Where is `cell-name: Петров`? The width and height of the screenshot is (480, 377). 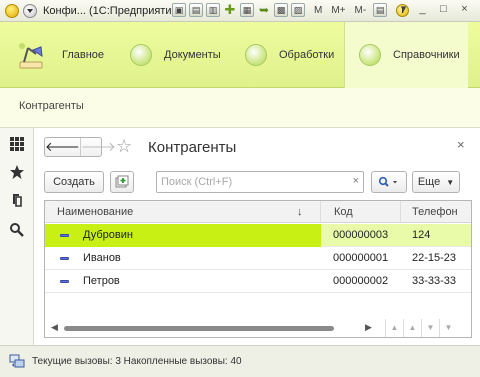 cell-name: Петров is located at coordinates (183, 281).